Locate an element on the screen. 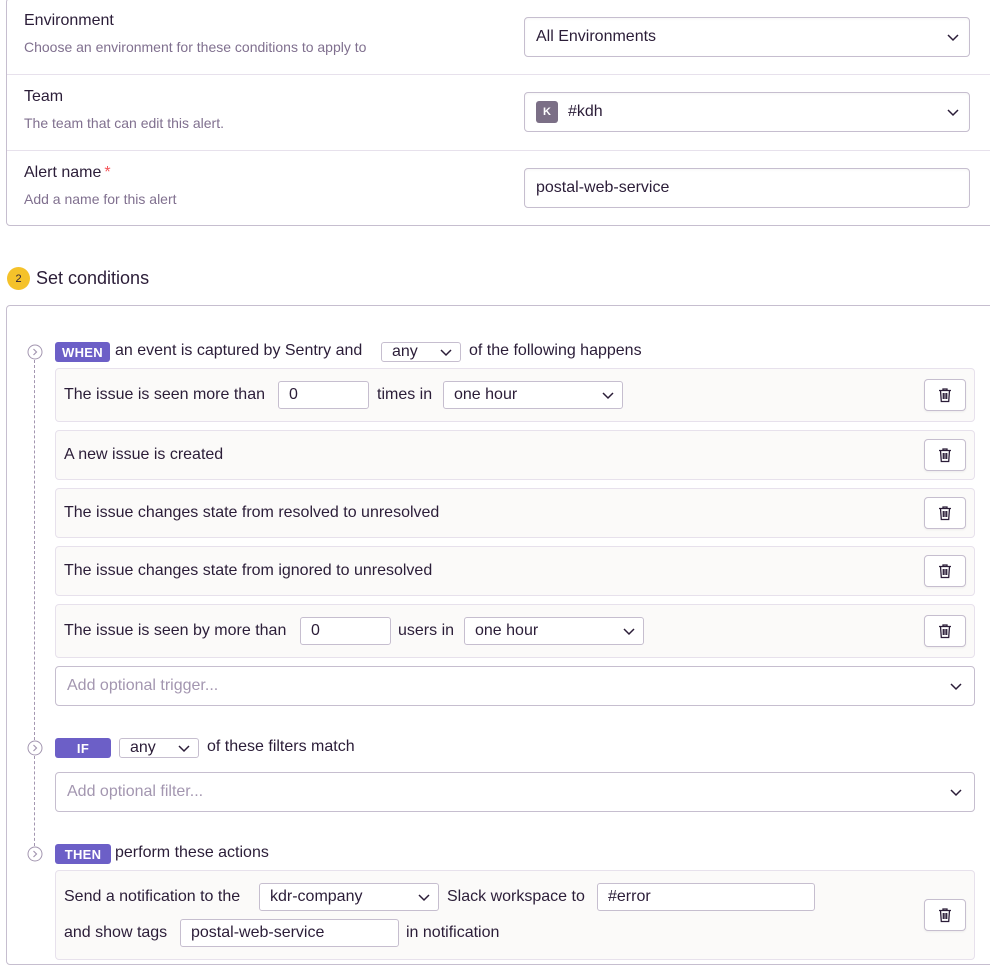  when-tag: WHEN is located at coordinates (82, 352).